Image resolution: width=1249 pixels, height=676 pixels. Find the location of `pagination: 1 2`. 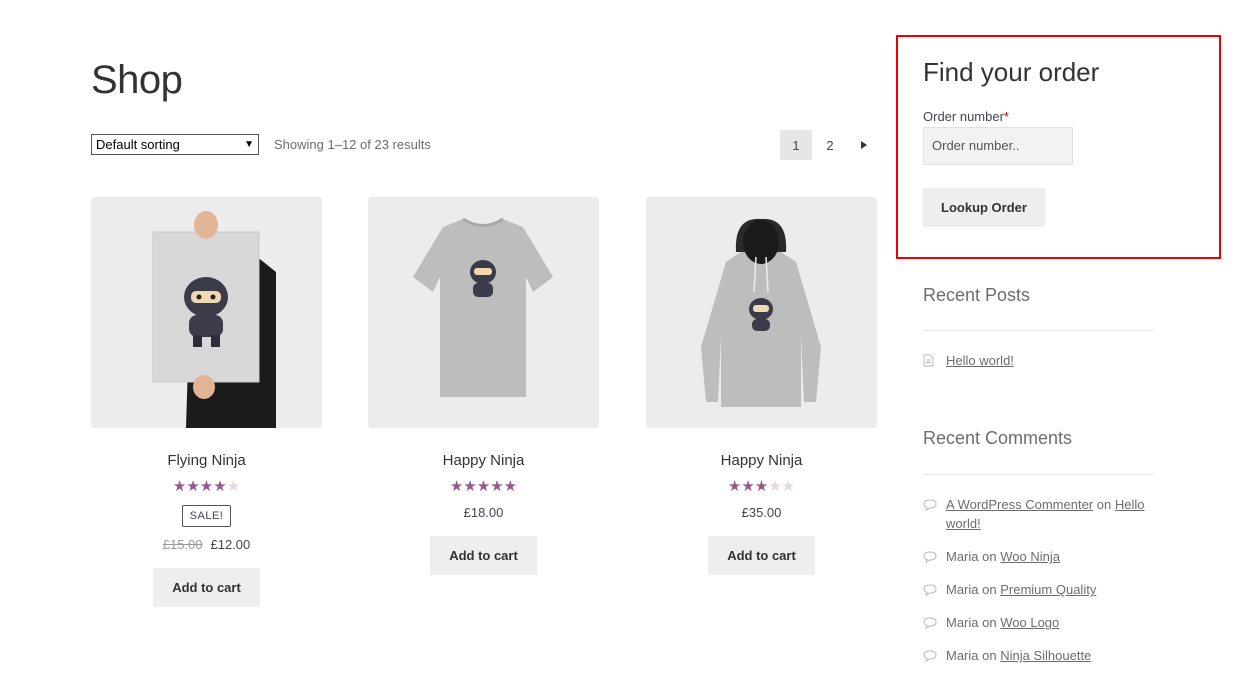

pagination: 1 2 is located at coordinates (830, 145).